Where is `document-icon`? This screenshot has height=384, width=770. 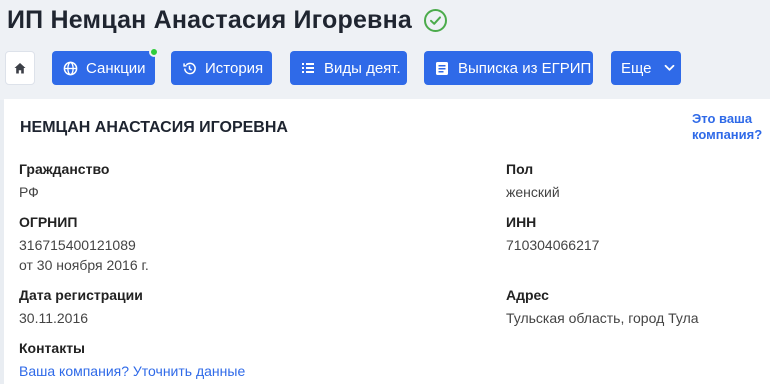 document-icon is located at coordinates (442, 68).